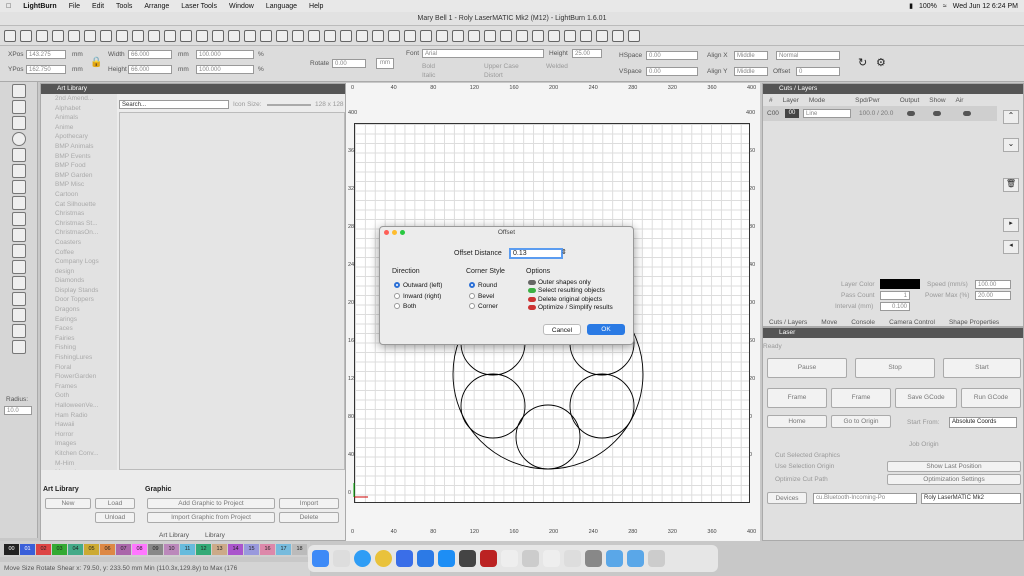  What do you see at coordinates (170, 35) in the screenshot?
I see `zoom-out-icon` at bounding box center [170, 35].